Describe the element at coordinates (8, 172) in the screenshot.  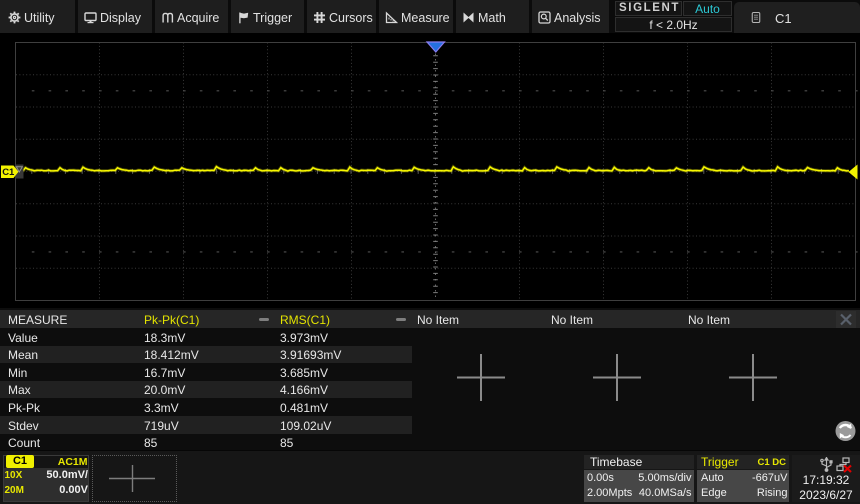
I see `svg-text: C1` at that location.